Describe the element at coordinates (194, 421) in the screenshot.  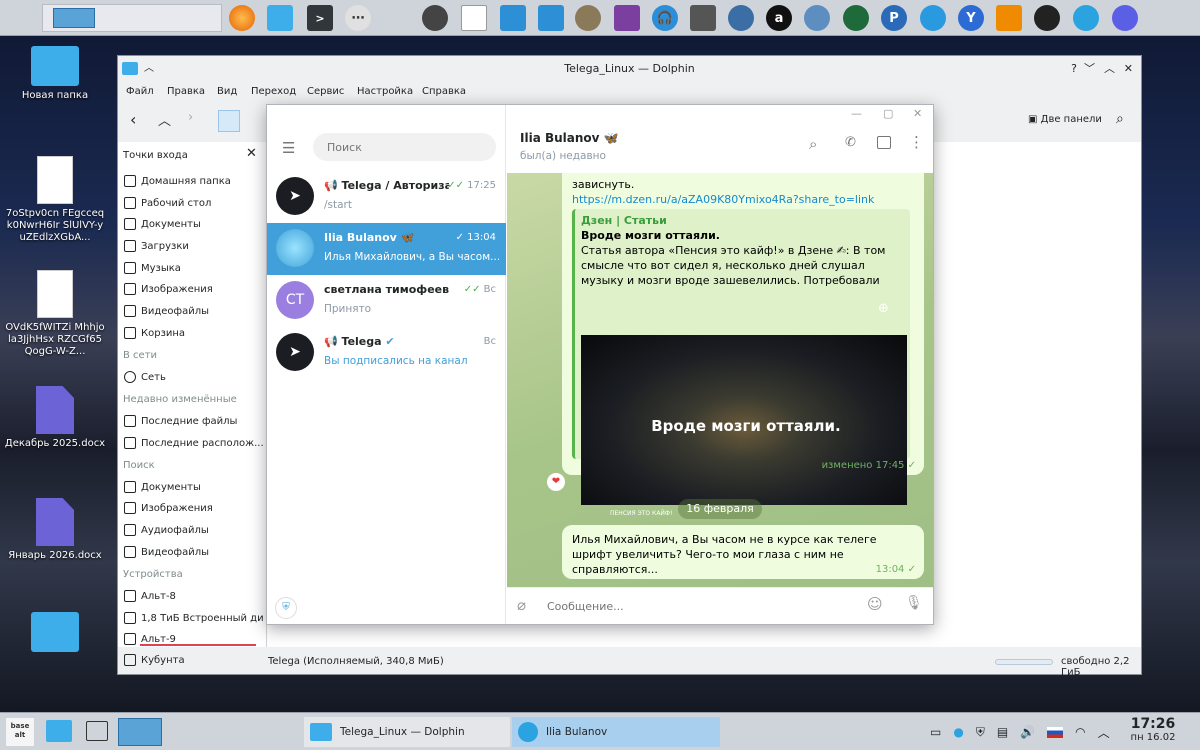
I see `recent-files: Последние файлы` at that location.